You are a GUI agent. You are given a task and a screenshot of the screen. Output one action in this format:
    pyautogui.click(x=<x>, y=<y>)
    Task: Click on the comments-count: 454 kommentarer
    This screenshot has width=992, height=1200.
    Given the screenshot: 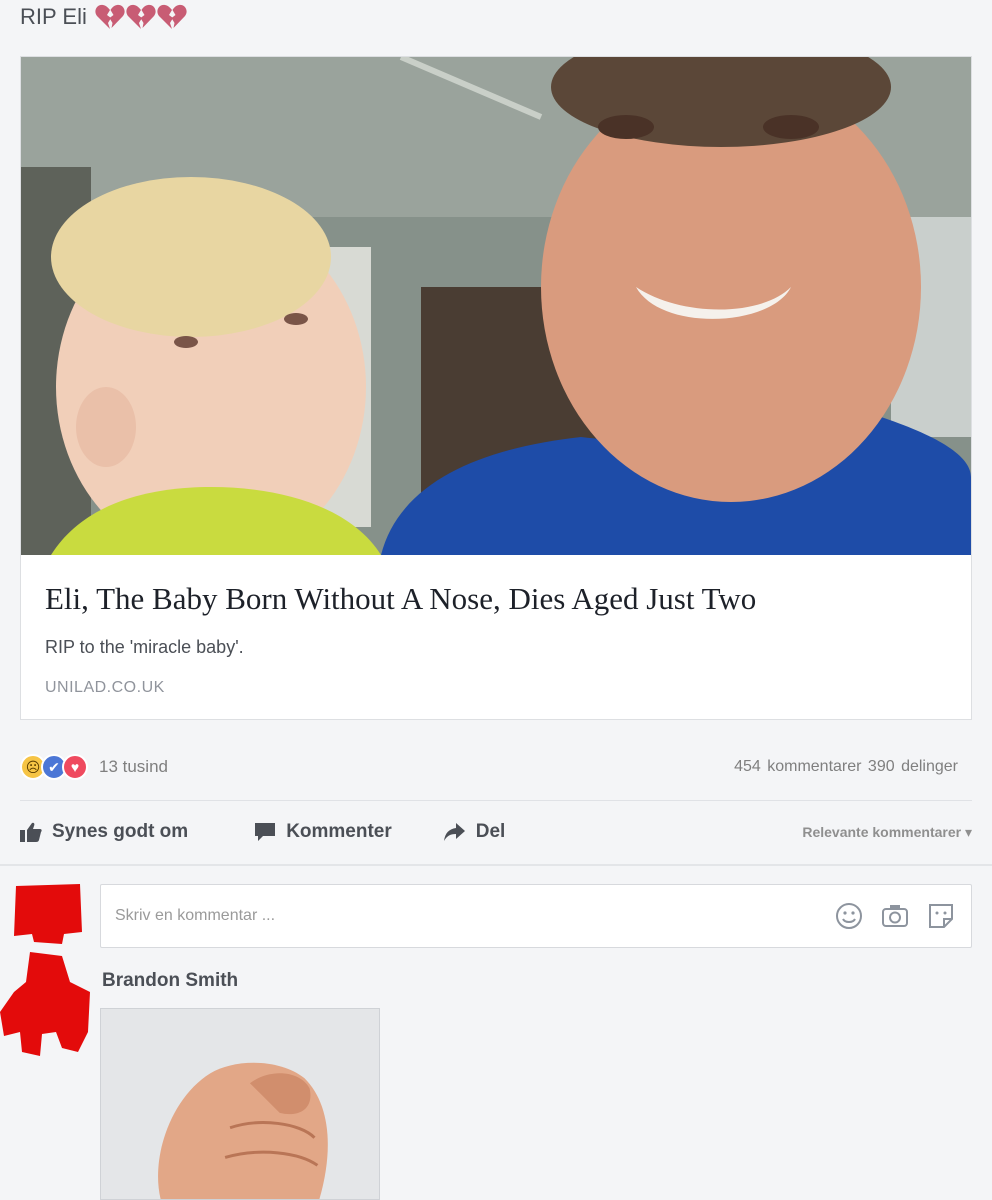 What is the action you would take?
    pyautogui.click(x=797, y=766)
    